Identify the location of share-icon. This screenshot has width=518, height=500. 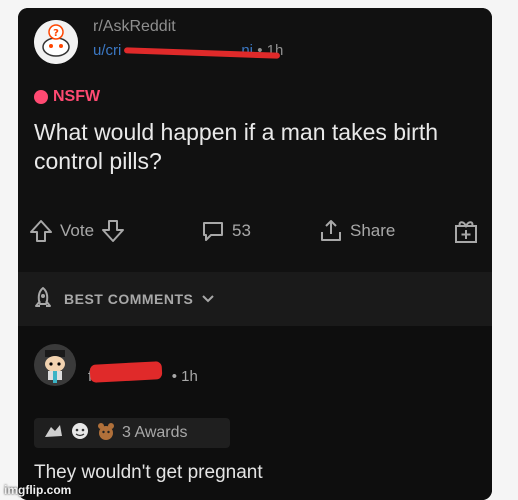
(331, 231).